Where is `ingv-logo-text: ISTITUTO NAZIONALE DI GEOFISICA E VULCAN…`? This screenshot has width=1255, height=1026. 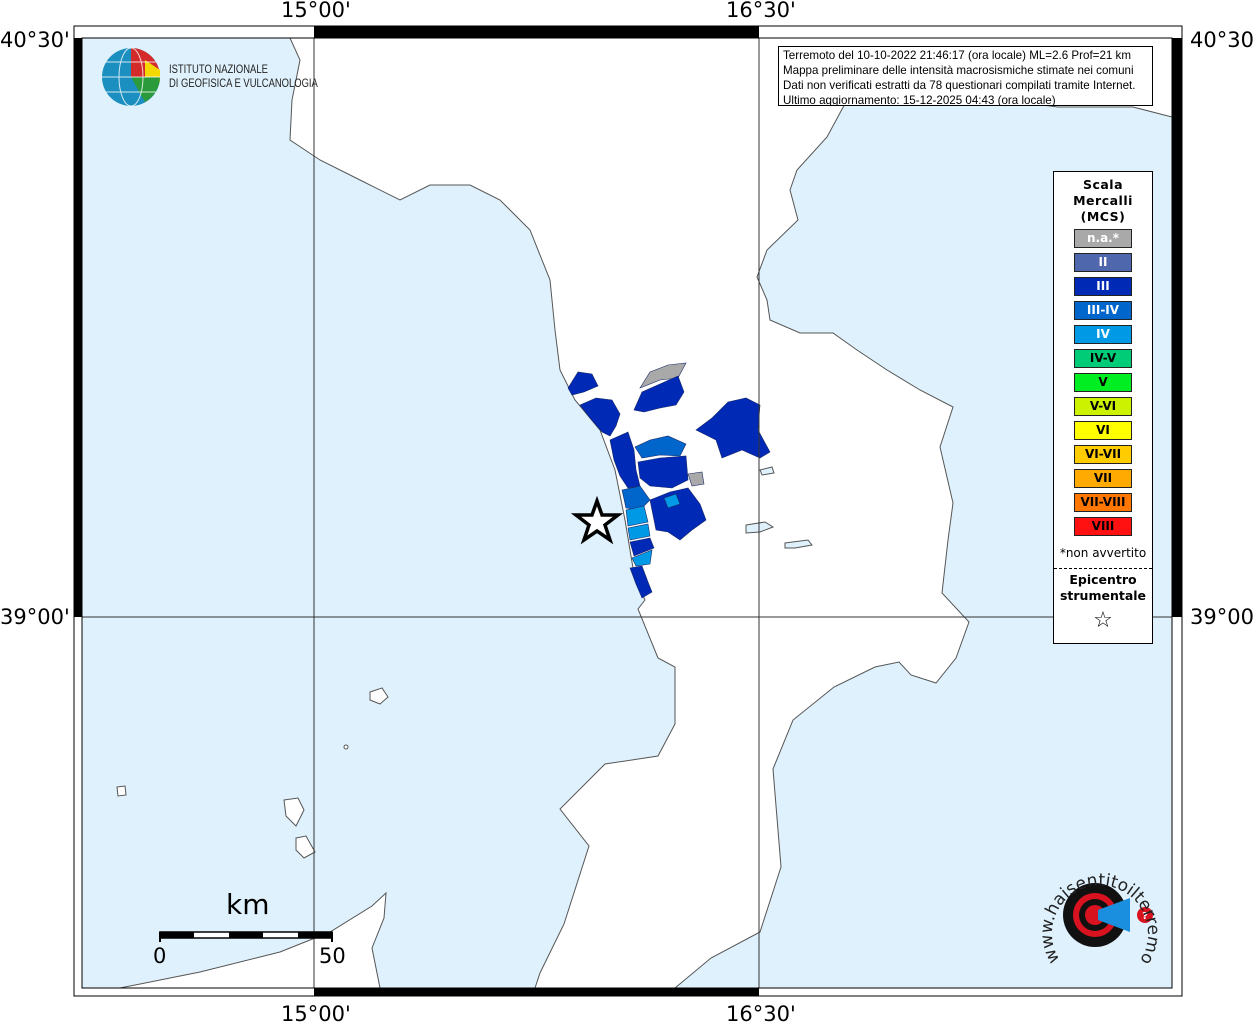
ingv-logo-text: ISTITUTO NAZIONALE DI GEOFISICA E VULCAN… is located at coordinates (243, 77).